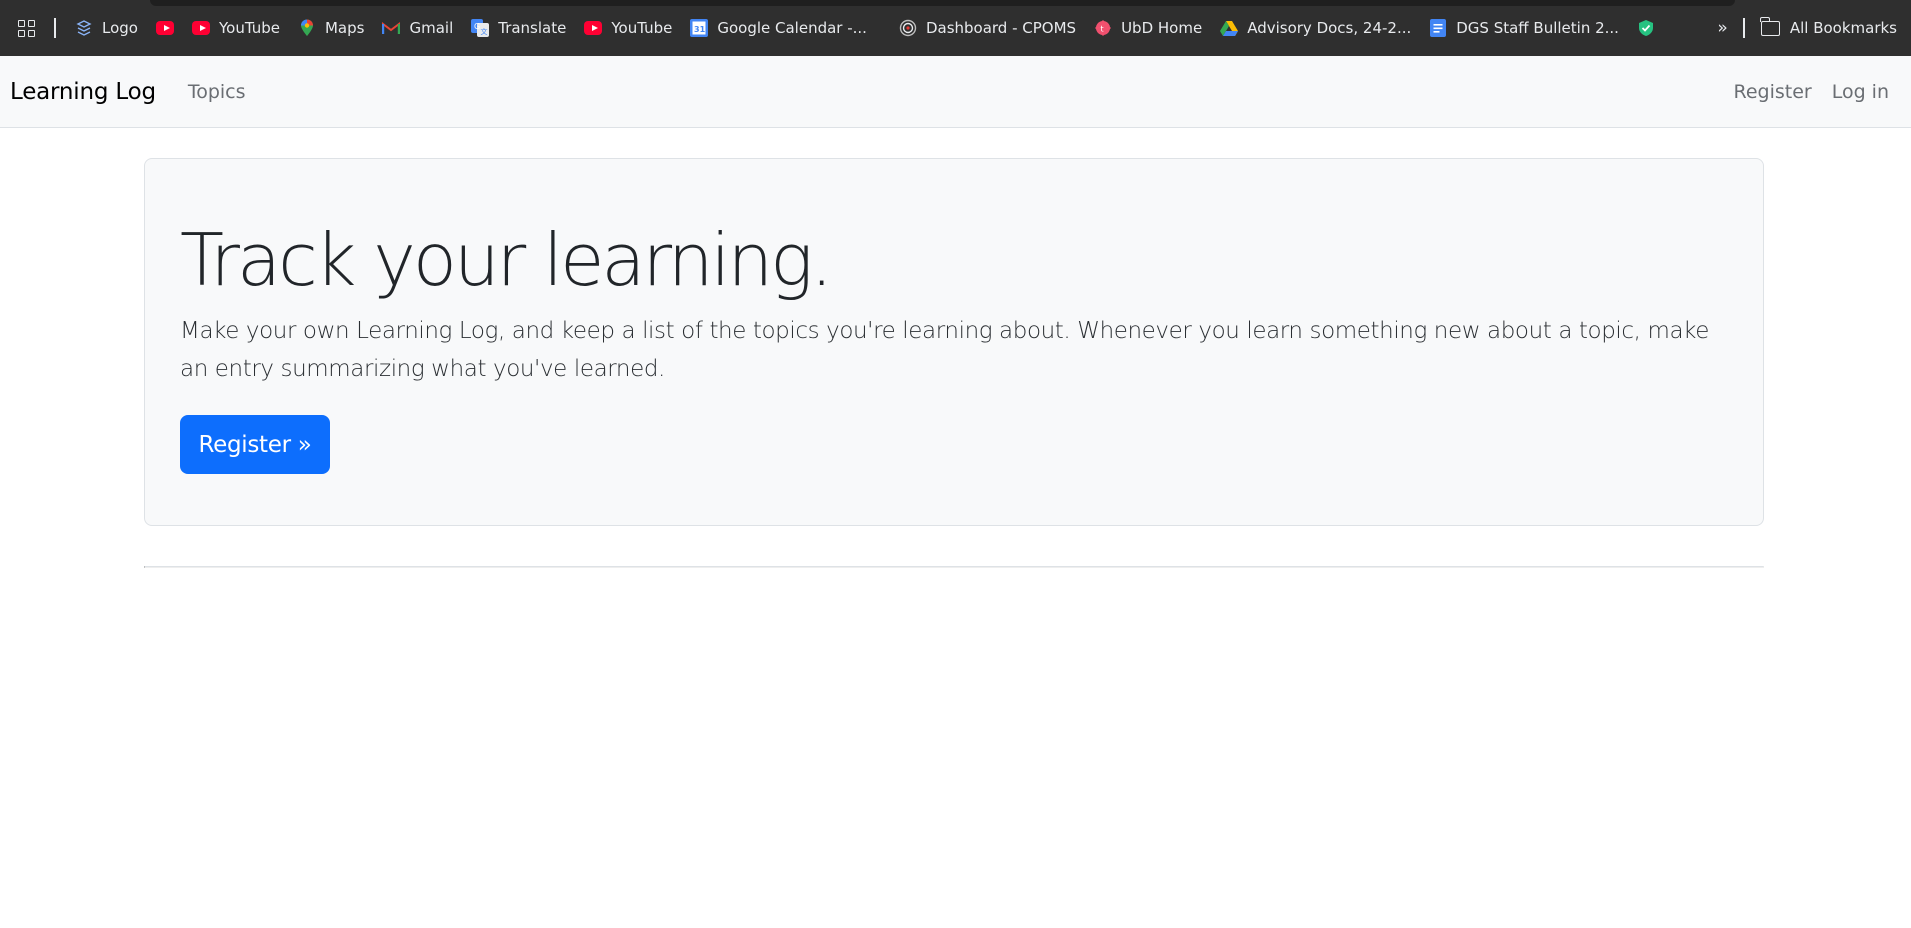 Image resolution: width=1911 pixels, height=928 pixels. I want to click on google-docs-icon, so click(1438, 28).